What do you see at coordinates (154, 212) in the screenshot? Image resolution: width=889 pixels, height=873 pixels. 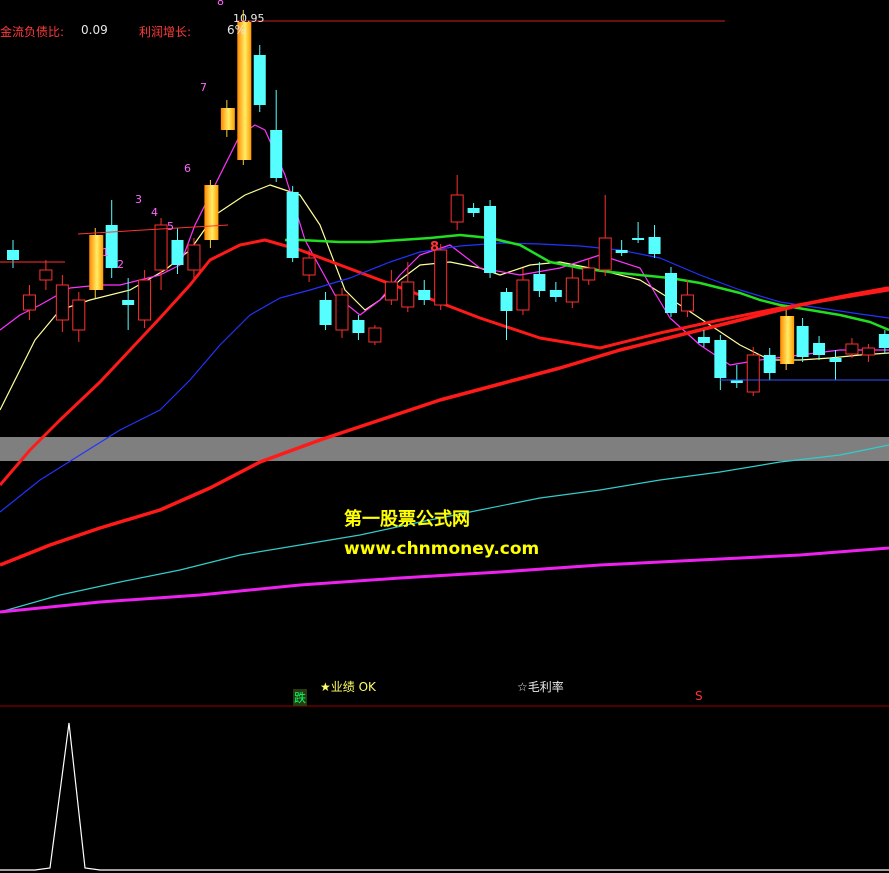 I see `wave-label-4: 4` at bounding box center [154, 212].